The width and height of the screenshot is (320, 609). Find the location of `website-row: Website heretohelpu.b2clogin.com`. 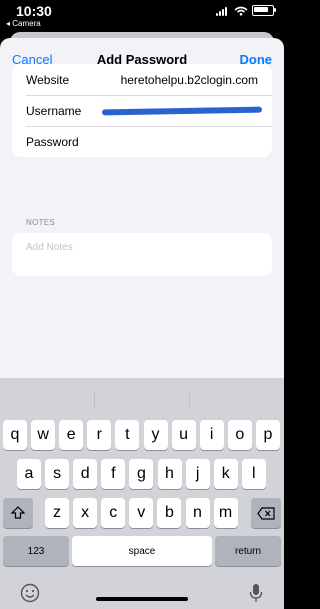

website-row: Website heretohelpu.b2clogin.com is located at coordinates (142, 79).